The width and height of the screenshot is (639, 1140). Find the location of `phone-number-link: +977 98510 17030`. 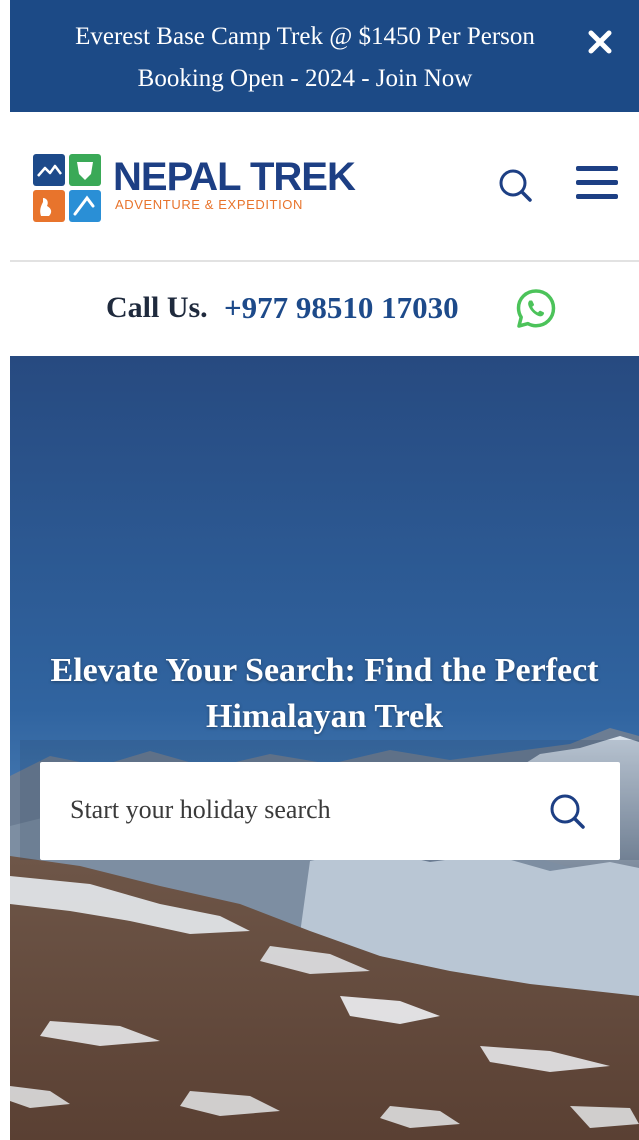

phone-number-link: +977 98510 17030 is located at coordinates (341, 308).